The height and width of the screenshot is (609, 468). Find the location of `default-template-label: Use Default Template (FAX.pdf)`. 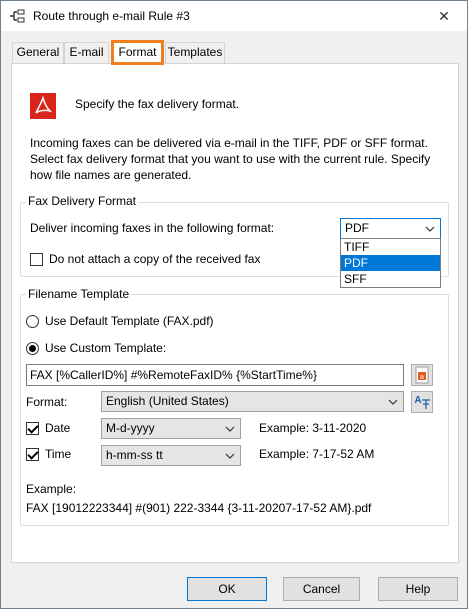

default-template-label: Use Default Template (FAX.pdf) is located at coordinates (129, 321).